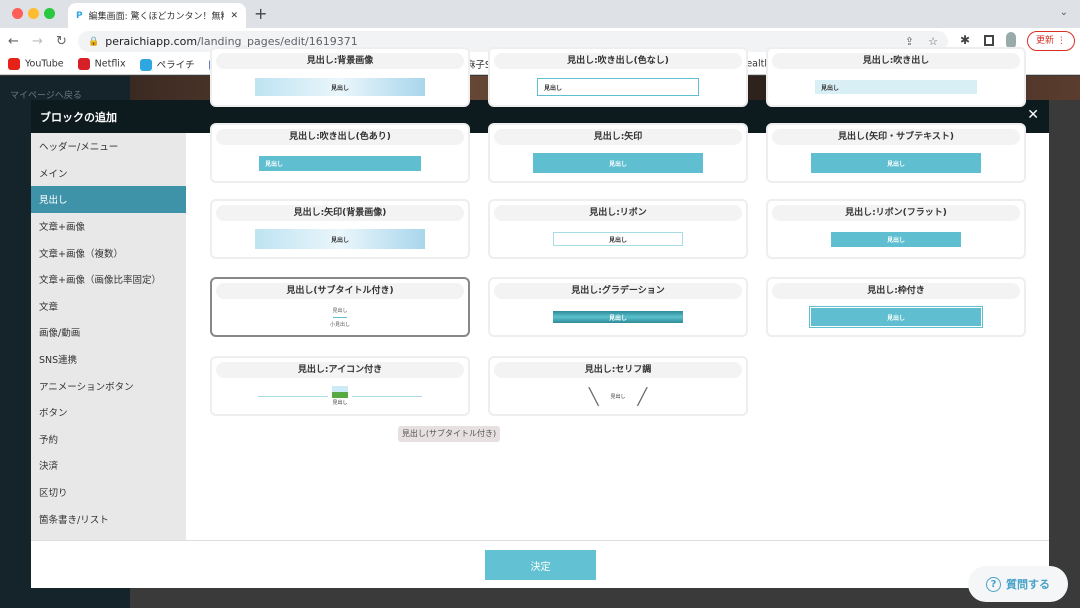 This screenshot has height=608, width=1080. I want to click on category-item: アニメーションボタン, so click(108, 385).